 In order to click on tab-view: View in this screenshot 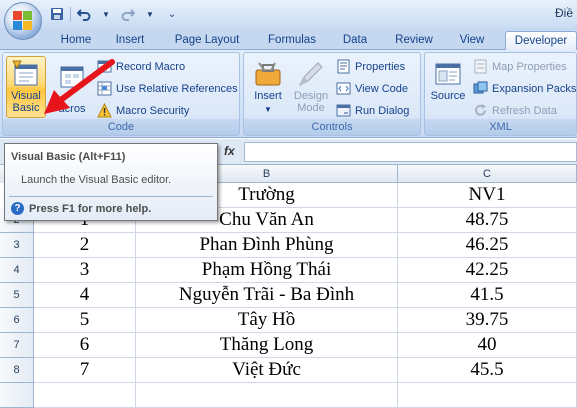, I will do `click(472, 40)`.